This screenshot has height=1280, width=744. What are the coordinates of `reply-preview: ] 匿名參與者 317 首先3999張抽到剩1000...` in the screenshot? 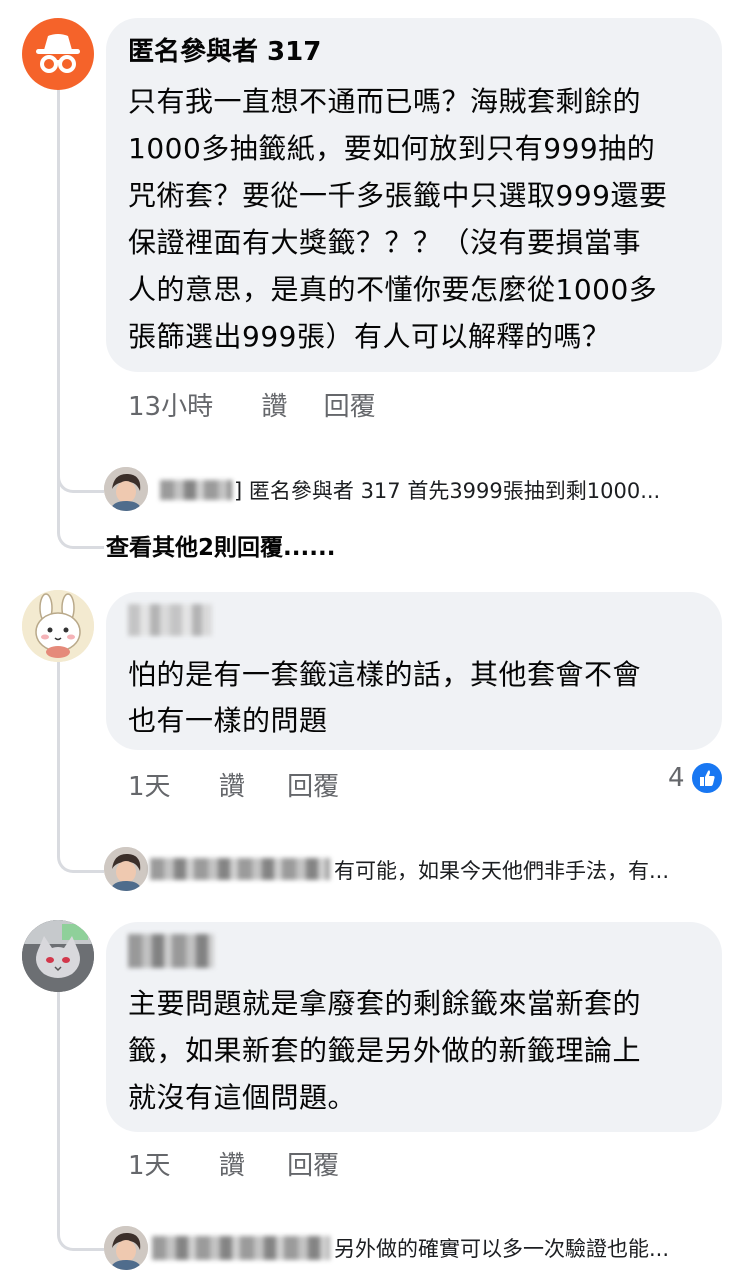 It's located at (447, 491).